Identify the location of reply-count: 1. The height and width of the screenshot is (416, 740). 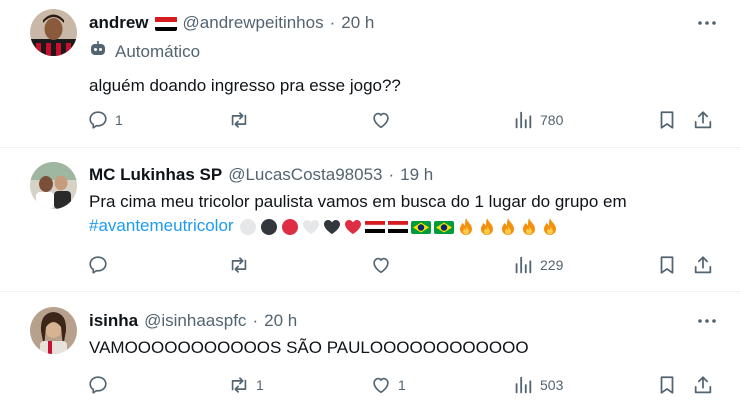
(119, 120).